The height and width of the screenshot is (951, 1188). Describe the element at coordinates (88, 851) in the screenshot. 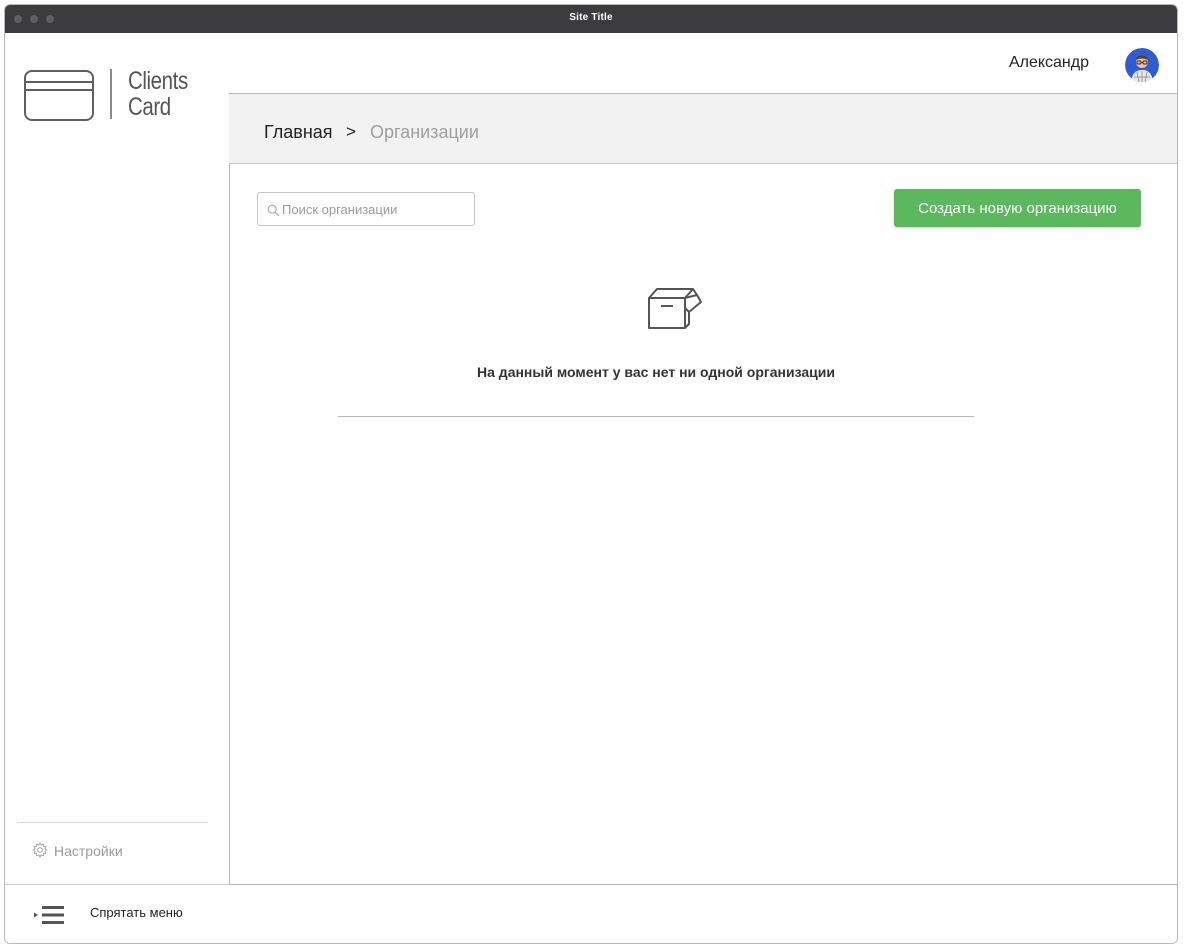

I see `settings-label: Настройки` at that location.